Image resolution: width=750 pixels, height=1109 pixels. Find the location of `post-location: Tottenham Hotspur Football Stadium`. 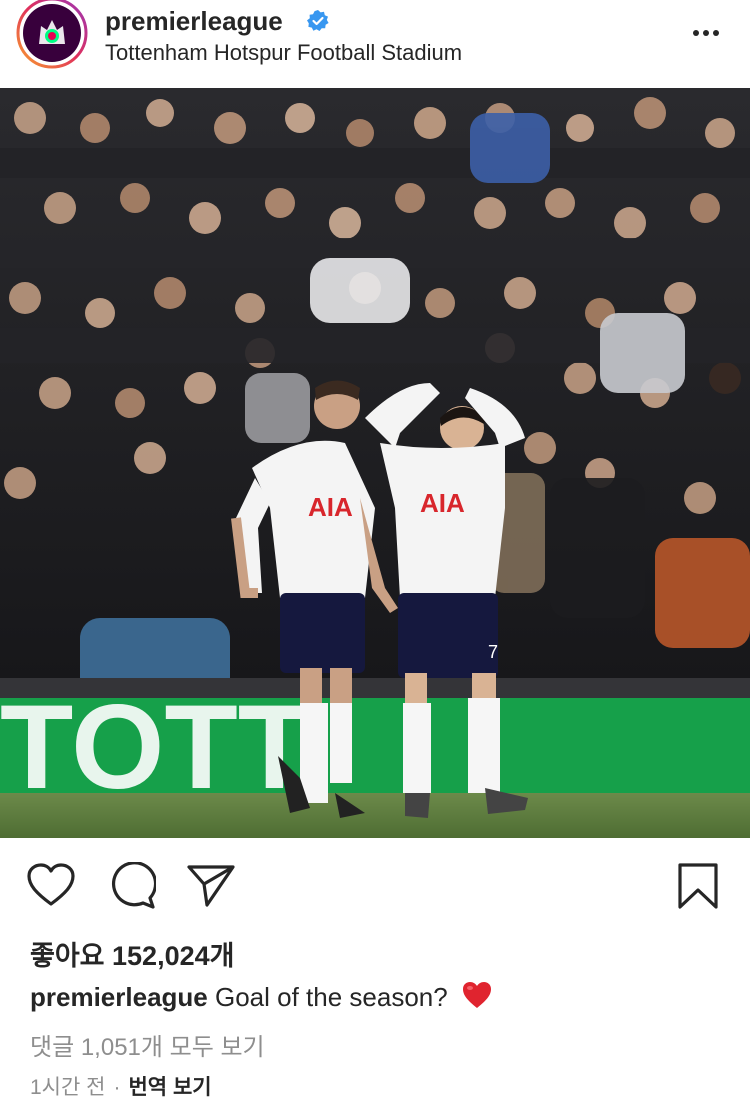

post-location: Tottenham Hotspur Football Stadium is located at coordinates (283, 53).